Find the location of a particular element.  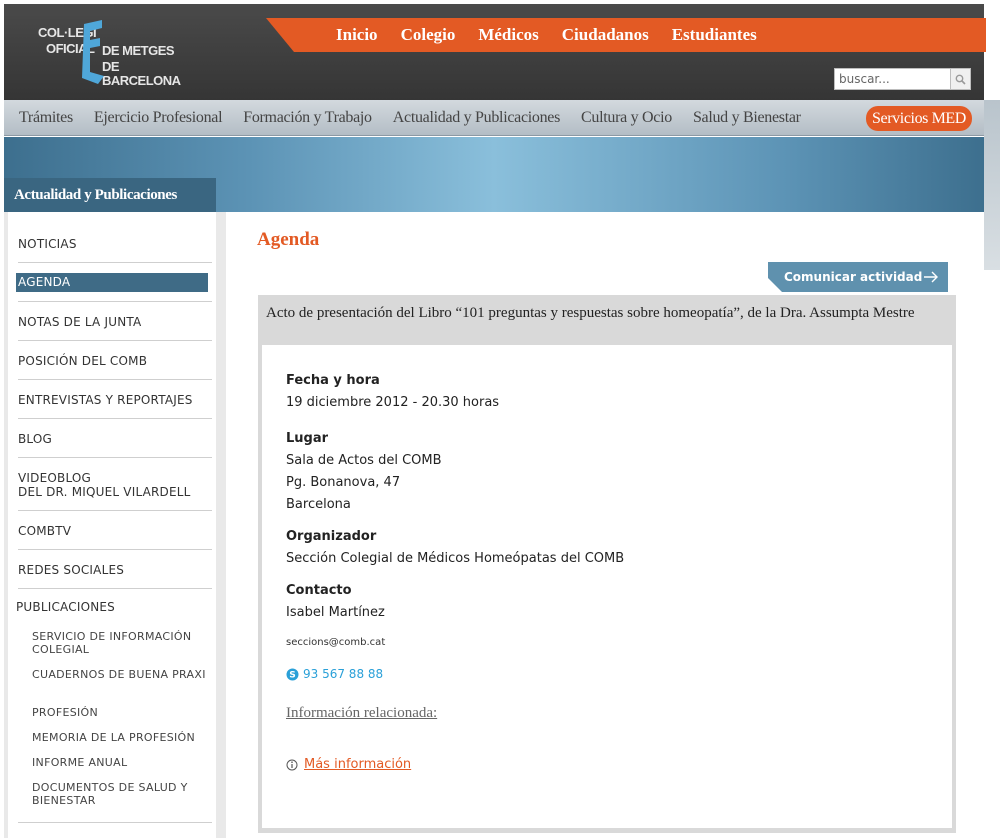

top-nav-estudiantes: Estudiantes is located at coordinates (714, 35).